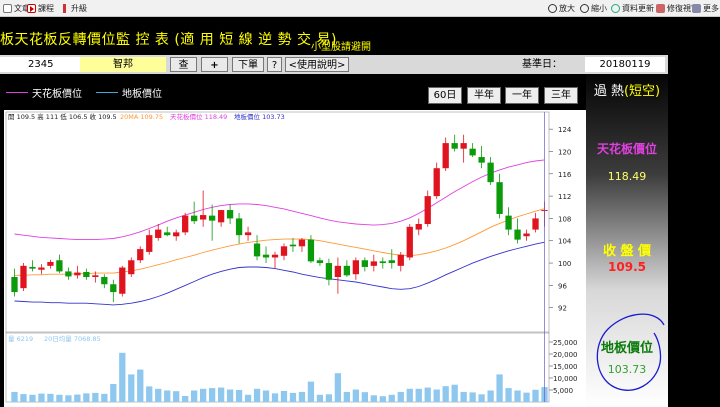 This screenshot has height=407, width=720. I want to click on ceiling-line, so click(279, 200).